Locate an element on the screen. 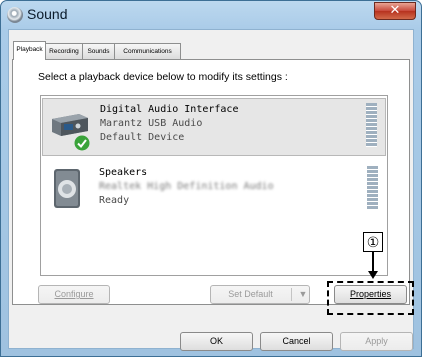 This screenshot has height=357, width=422. tab-playback: Playback is located at coordinates (29, 50).